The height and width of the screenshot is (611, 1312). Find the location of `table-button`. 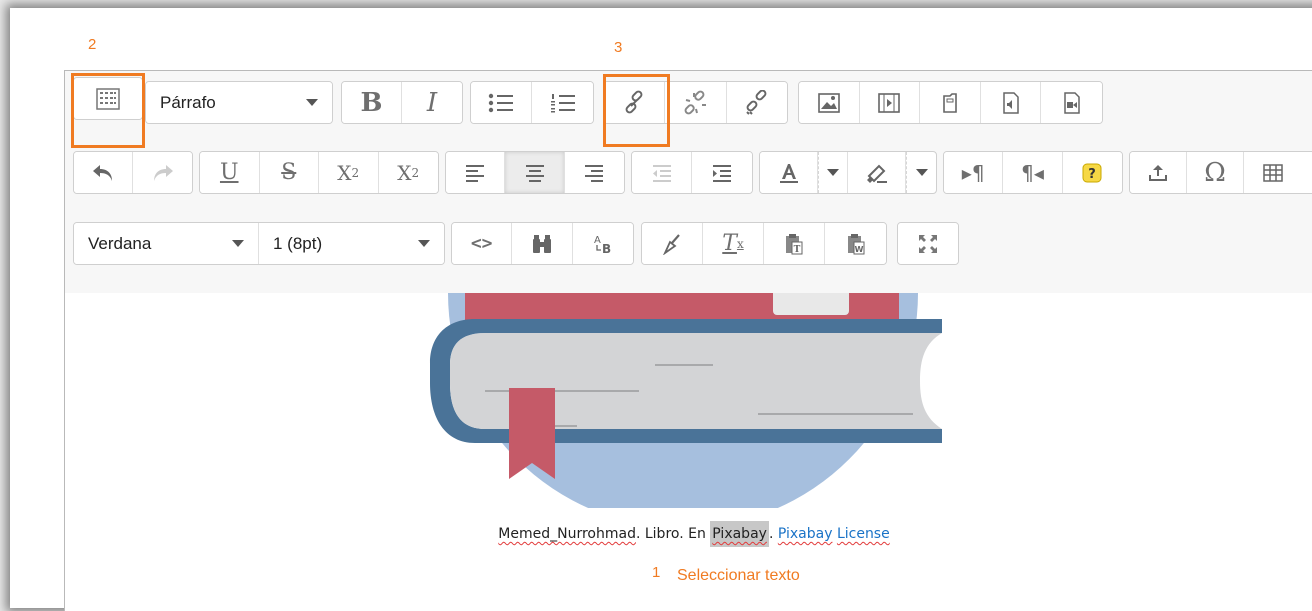

table-button is located at coordinates (1272, 172).